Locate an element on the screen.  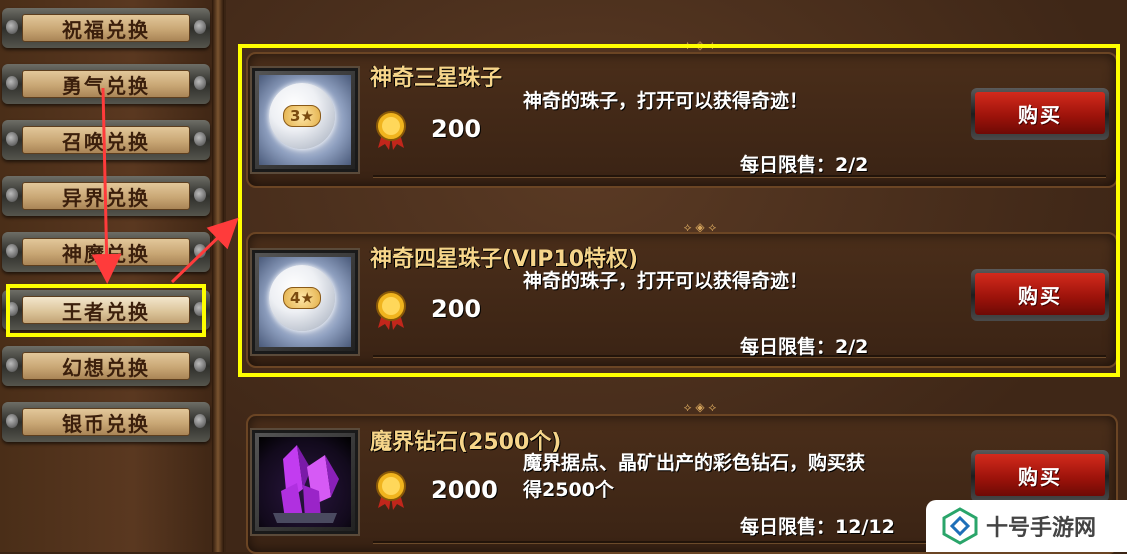
tab-otherworld-exchange: 异界兑换 is located at coordinates (106, 196).